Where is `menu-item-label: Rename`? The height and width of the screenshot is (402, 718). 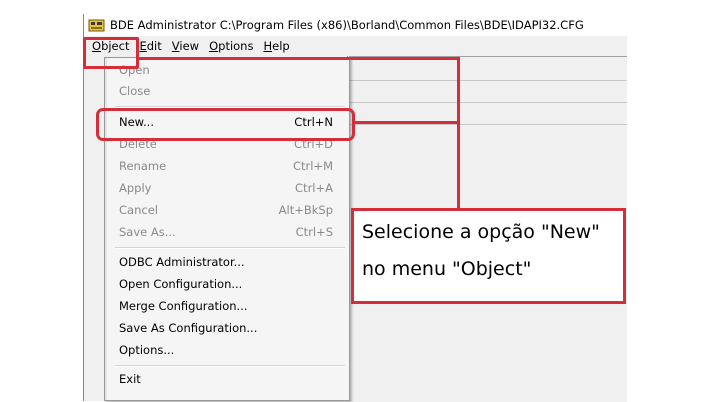 menu-item-label: Rename is located at coordinates (143, 166).